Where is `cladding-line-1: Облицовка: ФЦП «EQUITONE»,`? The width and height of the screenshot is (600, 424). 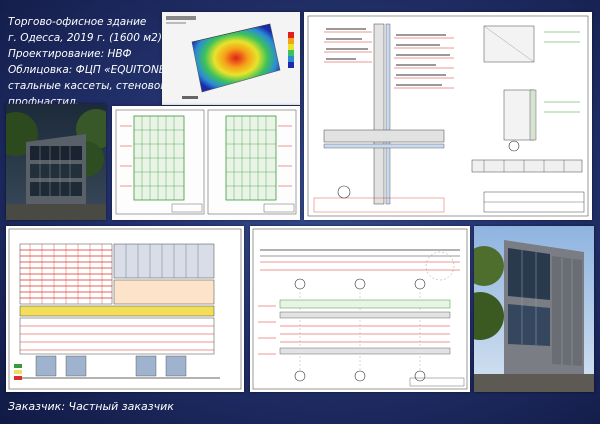
cladding-line-1: Облицовка: ФЦП «EQUITONE», is located at coordinates (92, 70).